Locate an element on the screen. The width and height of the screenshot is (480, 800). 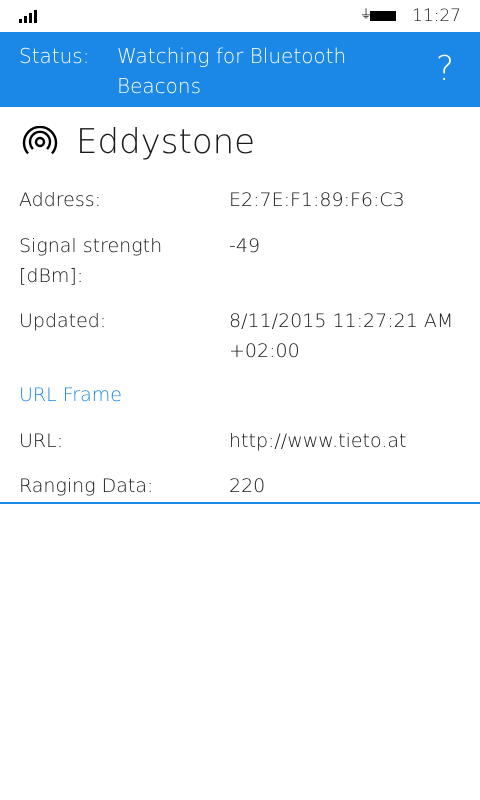
field-label: Ranging Data: is located at coordinates (86, 486).